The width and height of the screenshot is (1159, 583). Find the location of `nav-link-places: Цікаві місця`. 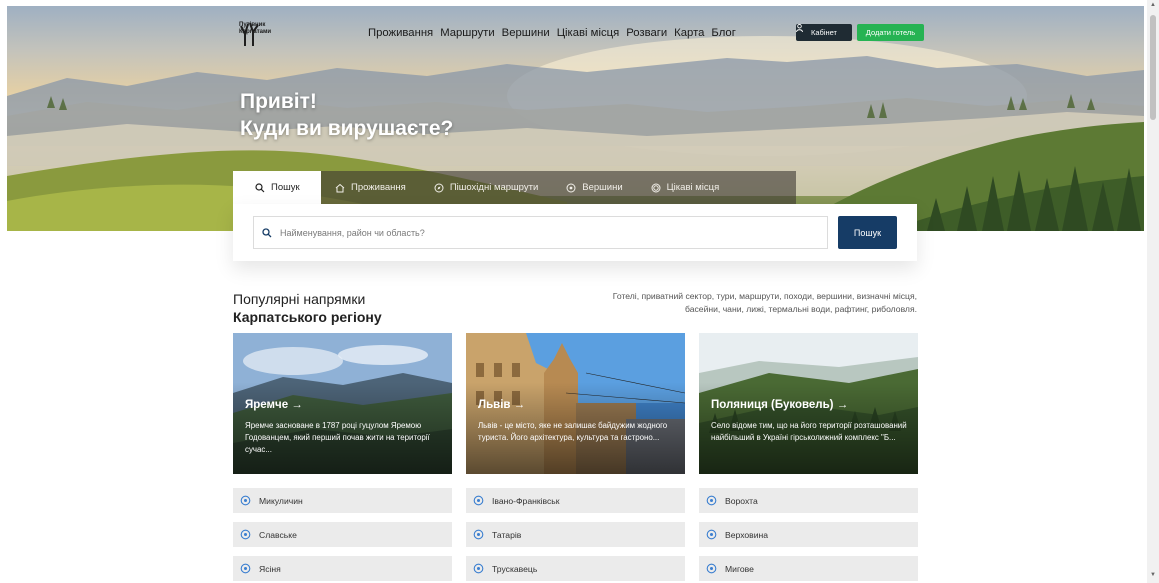

nav-link-places: Цікаві місця is located at coordinates (588, 33).